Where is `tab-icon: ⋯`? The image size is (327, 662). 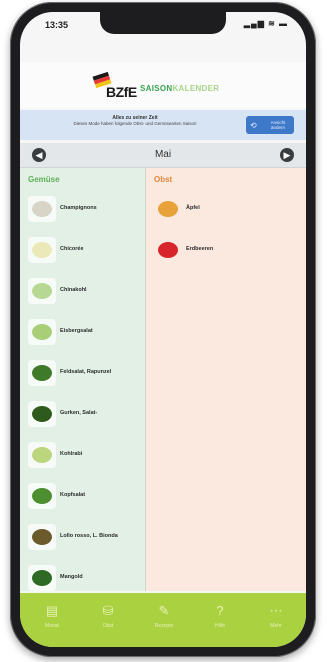
tab-icon: ⋯ is located at coordinates (276, 610).